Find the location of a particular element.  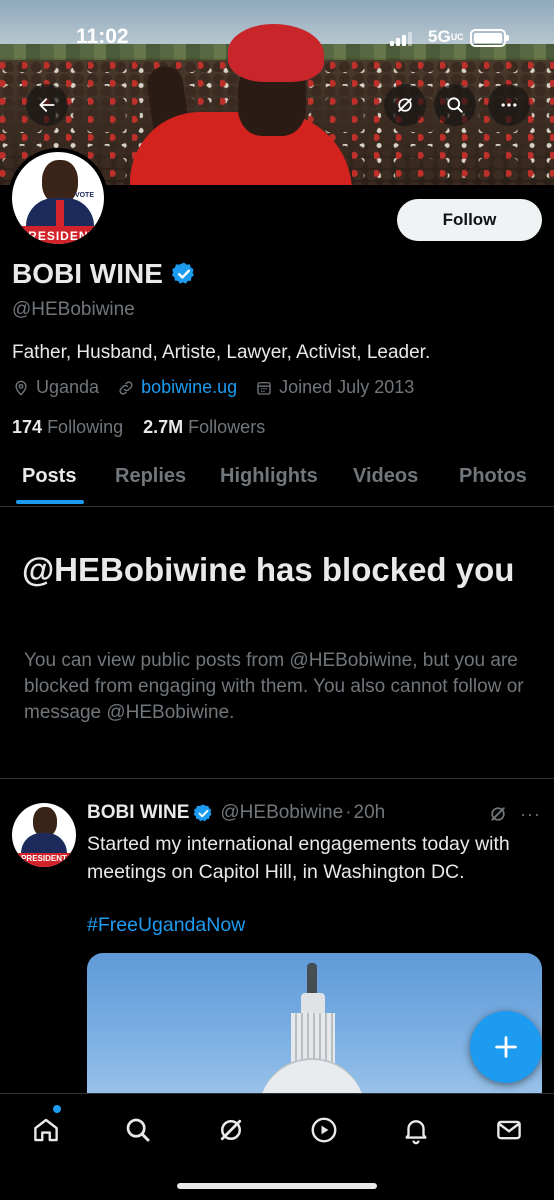

avatar-banner-text: PRESIDENT is located at coordinates (58, 235).